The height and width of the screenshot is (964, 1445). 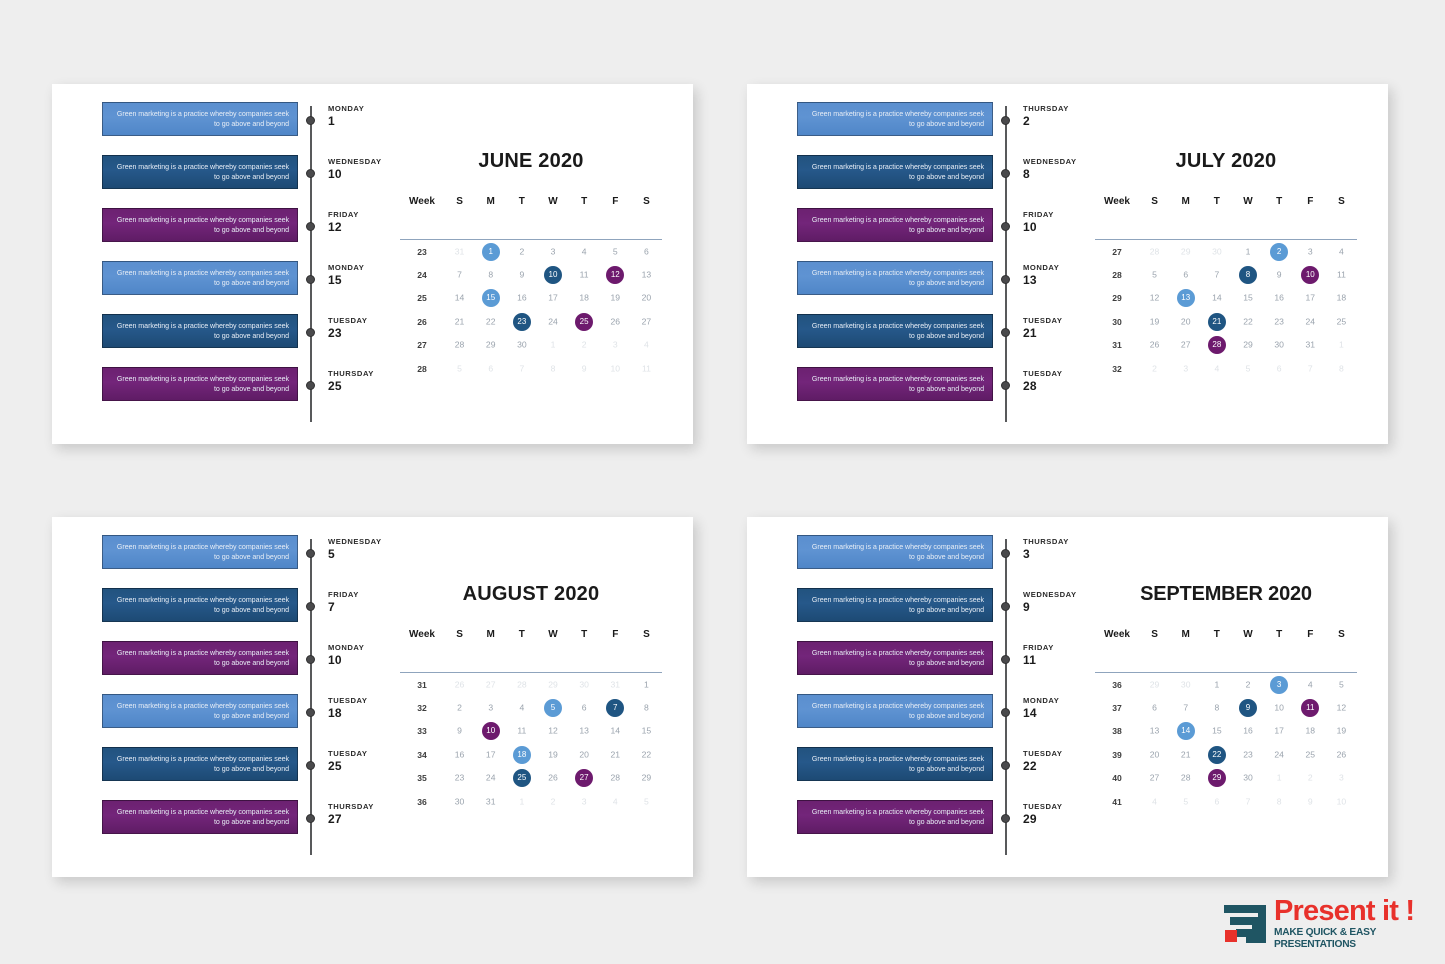 I want to click on calendar-day-cell: 12, so click(x=552, y=731).